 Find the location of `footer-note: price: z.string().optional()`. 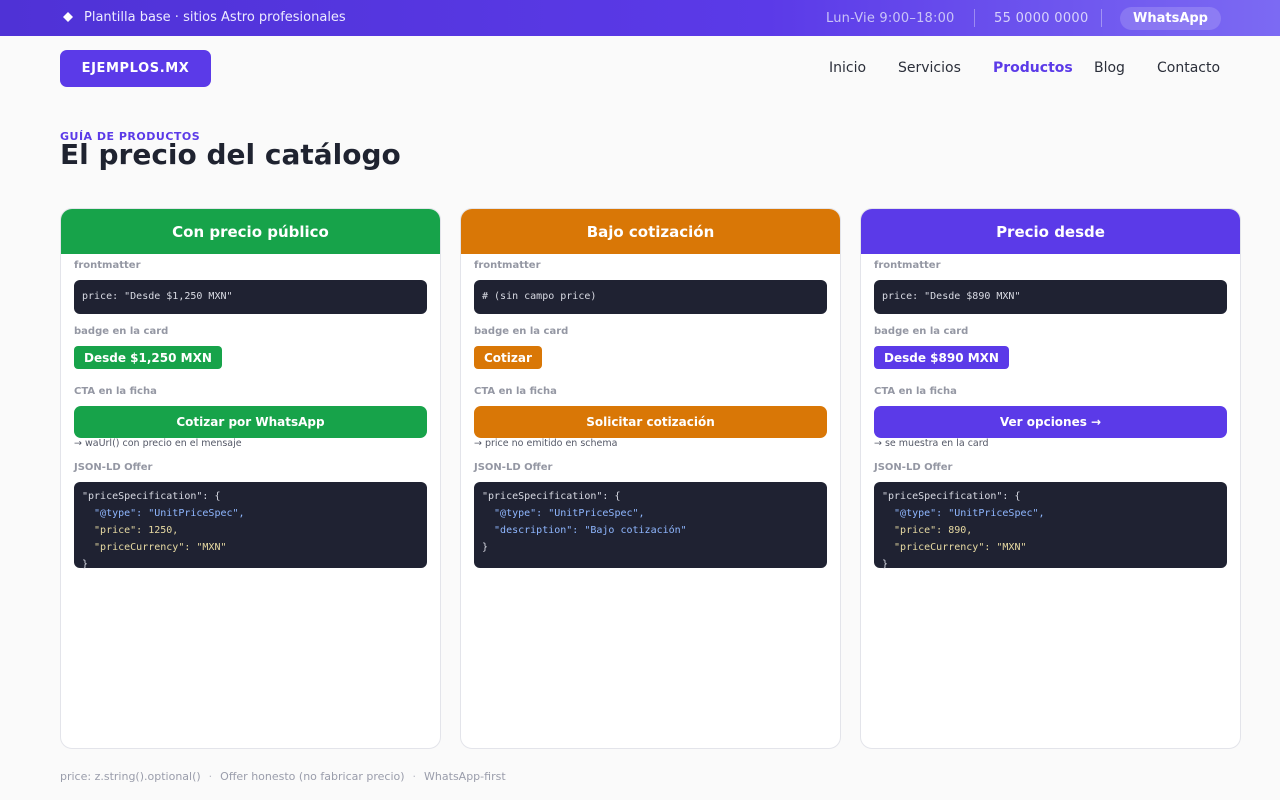

footer-note: price: z.string().optional() is located at coordinates (130, 776).